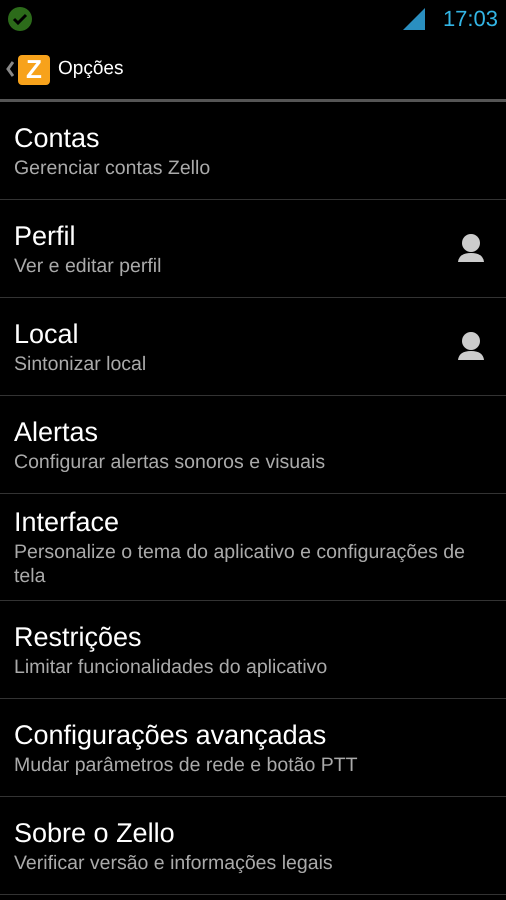 Image resolution: width=506 pixels, height=900 pixels. Describe the element at coordinates (81, 364) in the screenshot. I see `item-summary: Sintonizar local` at that location.